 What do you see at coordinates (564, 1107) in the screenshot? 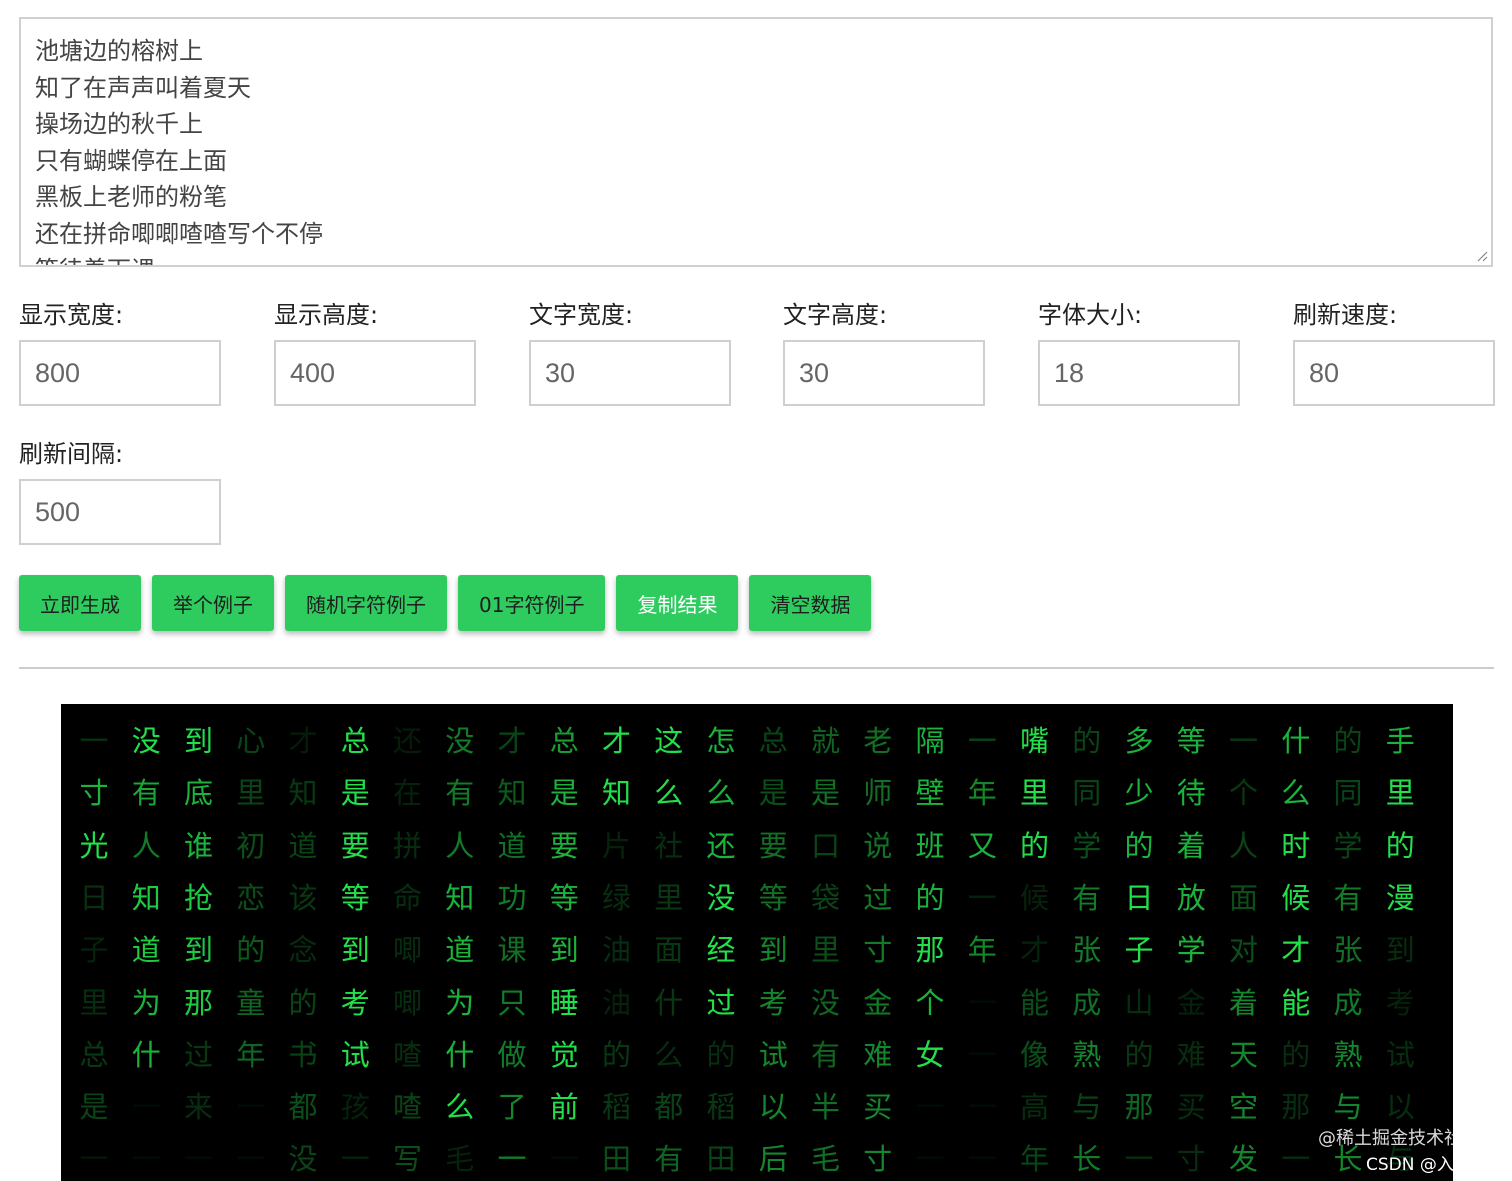
I see `matrix-glyph: 前` at bounding box center [564, 1107].